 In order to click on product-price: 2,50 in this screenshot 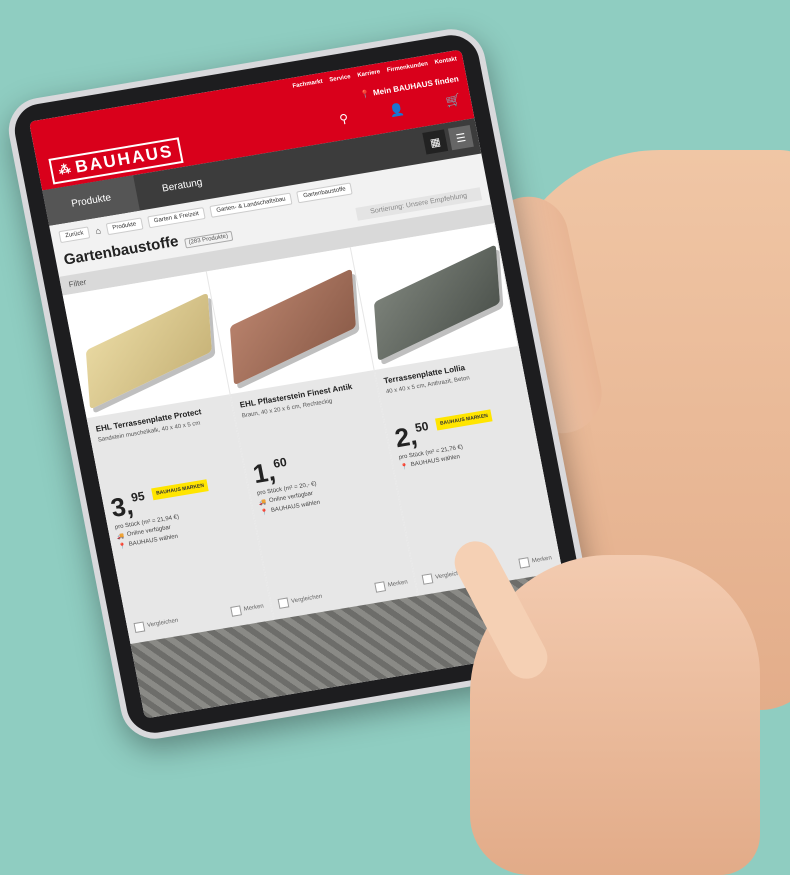, I will do `click(411, 436)`.